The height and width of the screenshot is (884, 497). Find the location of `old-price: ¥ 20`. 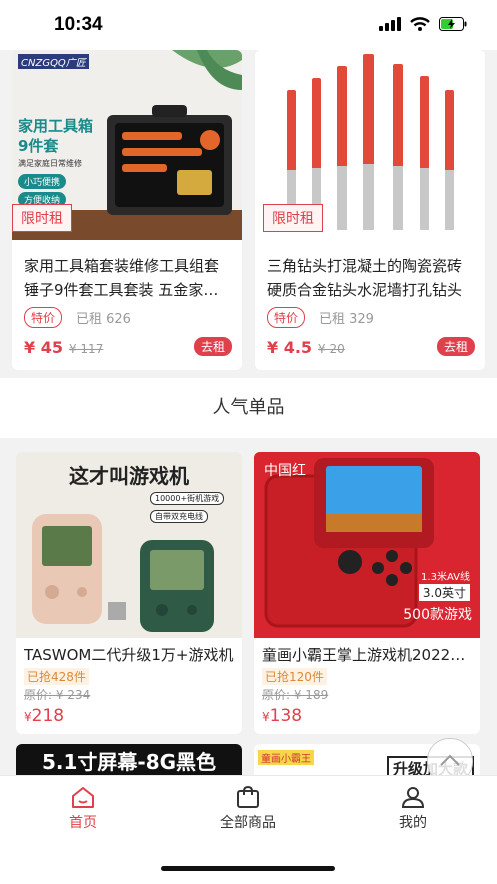

old-price: ¥ 20 is located at coordinates (331, 349).